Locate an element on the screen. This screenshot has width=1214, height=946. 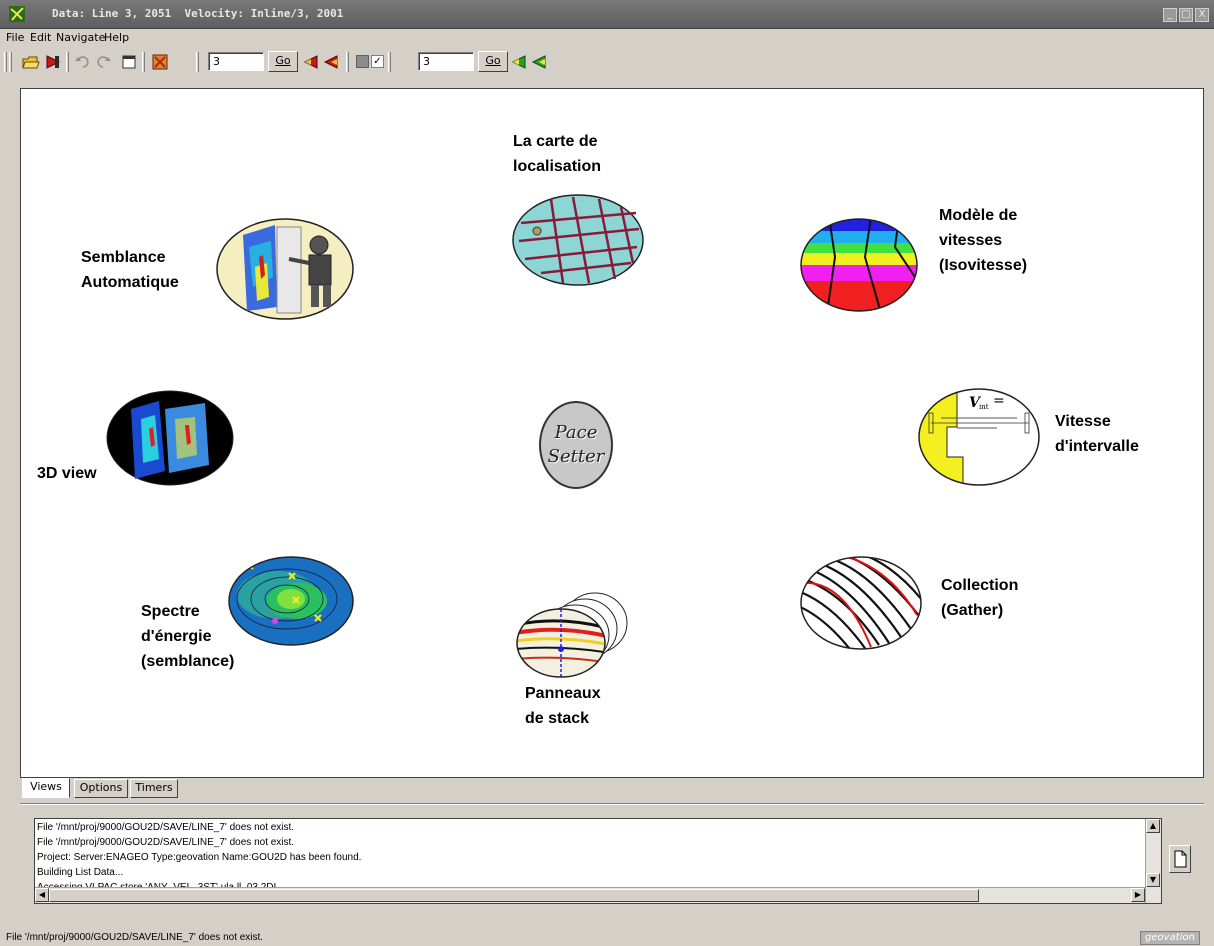
velocity-go-label: Go is located at coordinates (493, 60).